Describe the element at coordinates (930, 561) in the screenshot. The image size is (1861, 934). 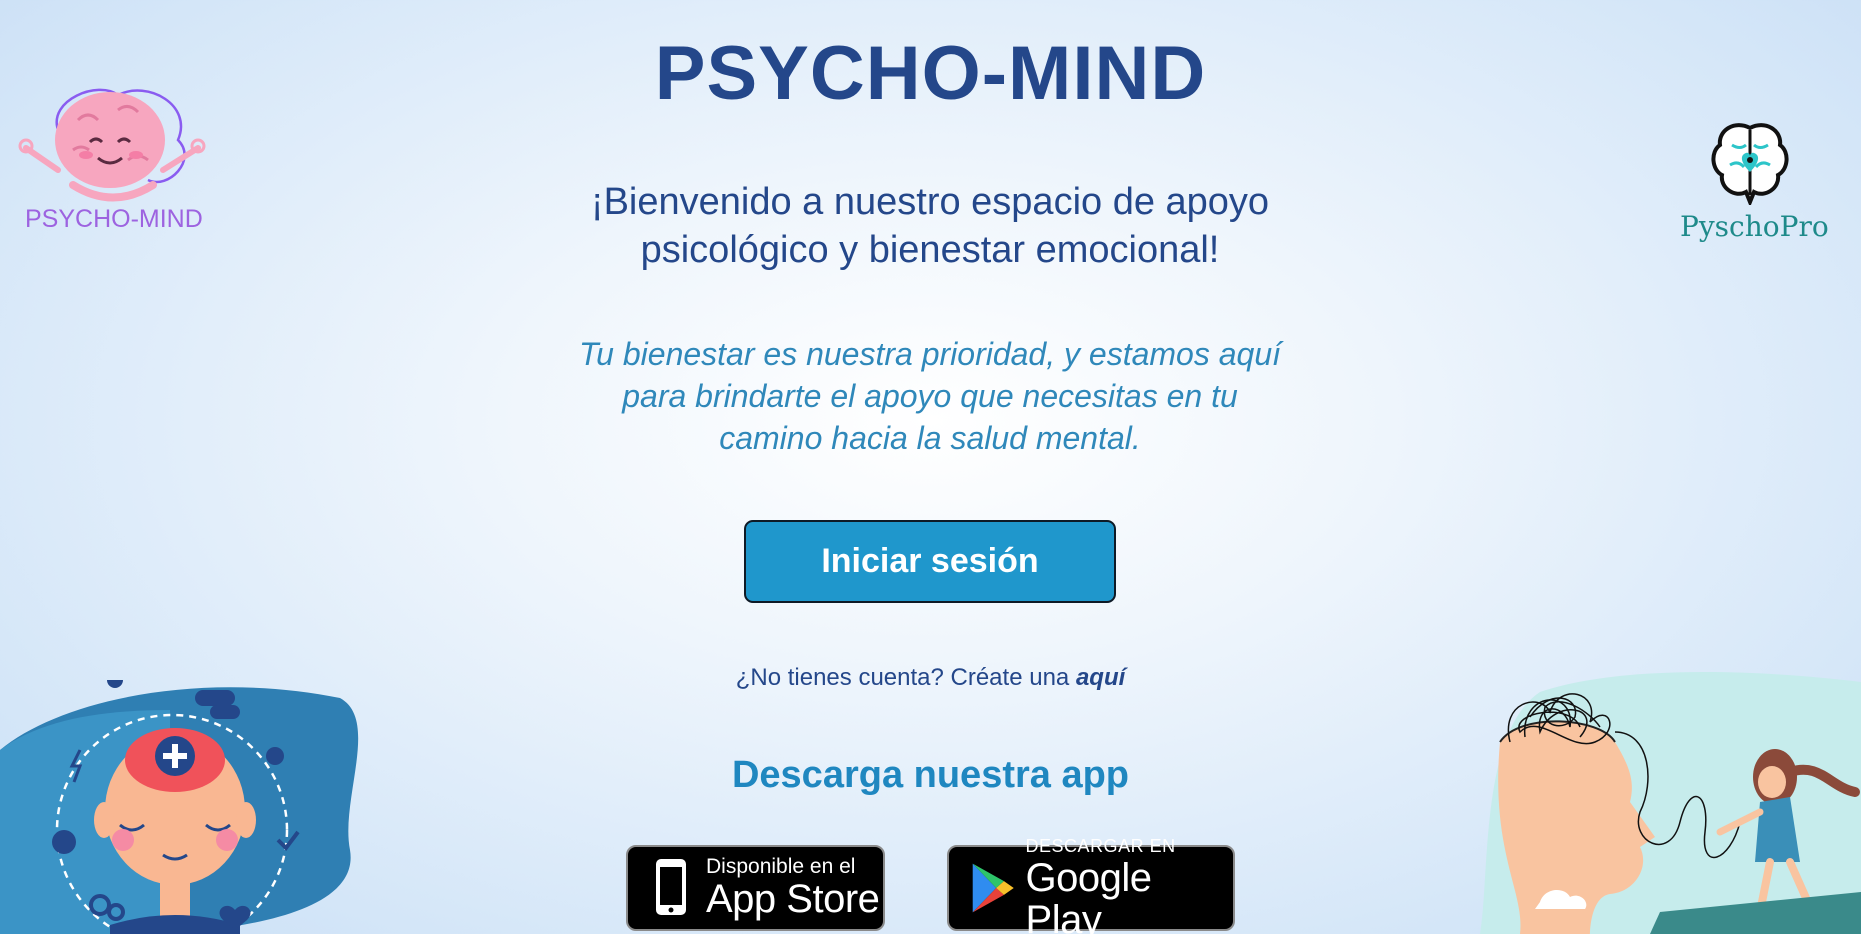
I see `login-button: Iniciar sesión` at that location.